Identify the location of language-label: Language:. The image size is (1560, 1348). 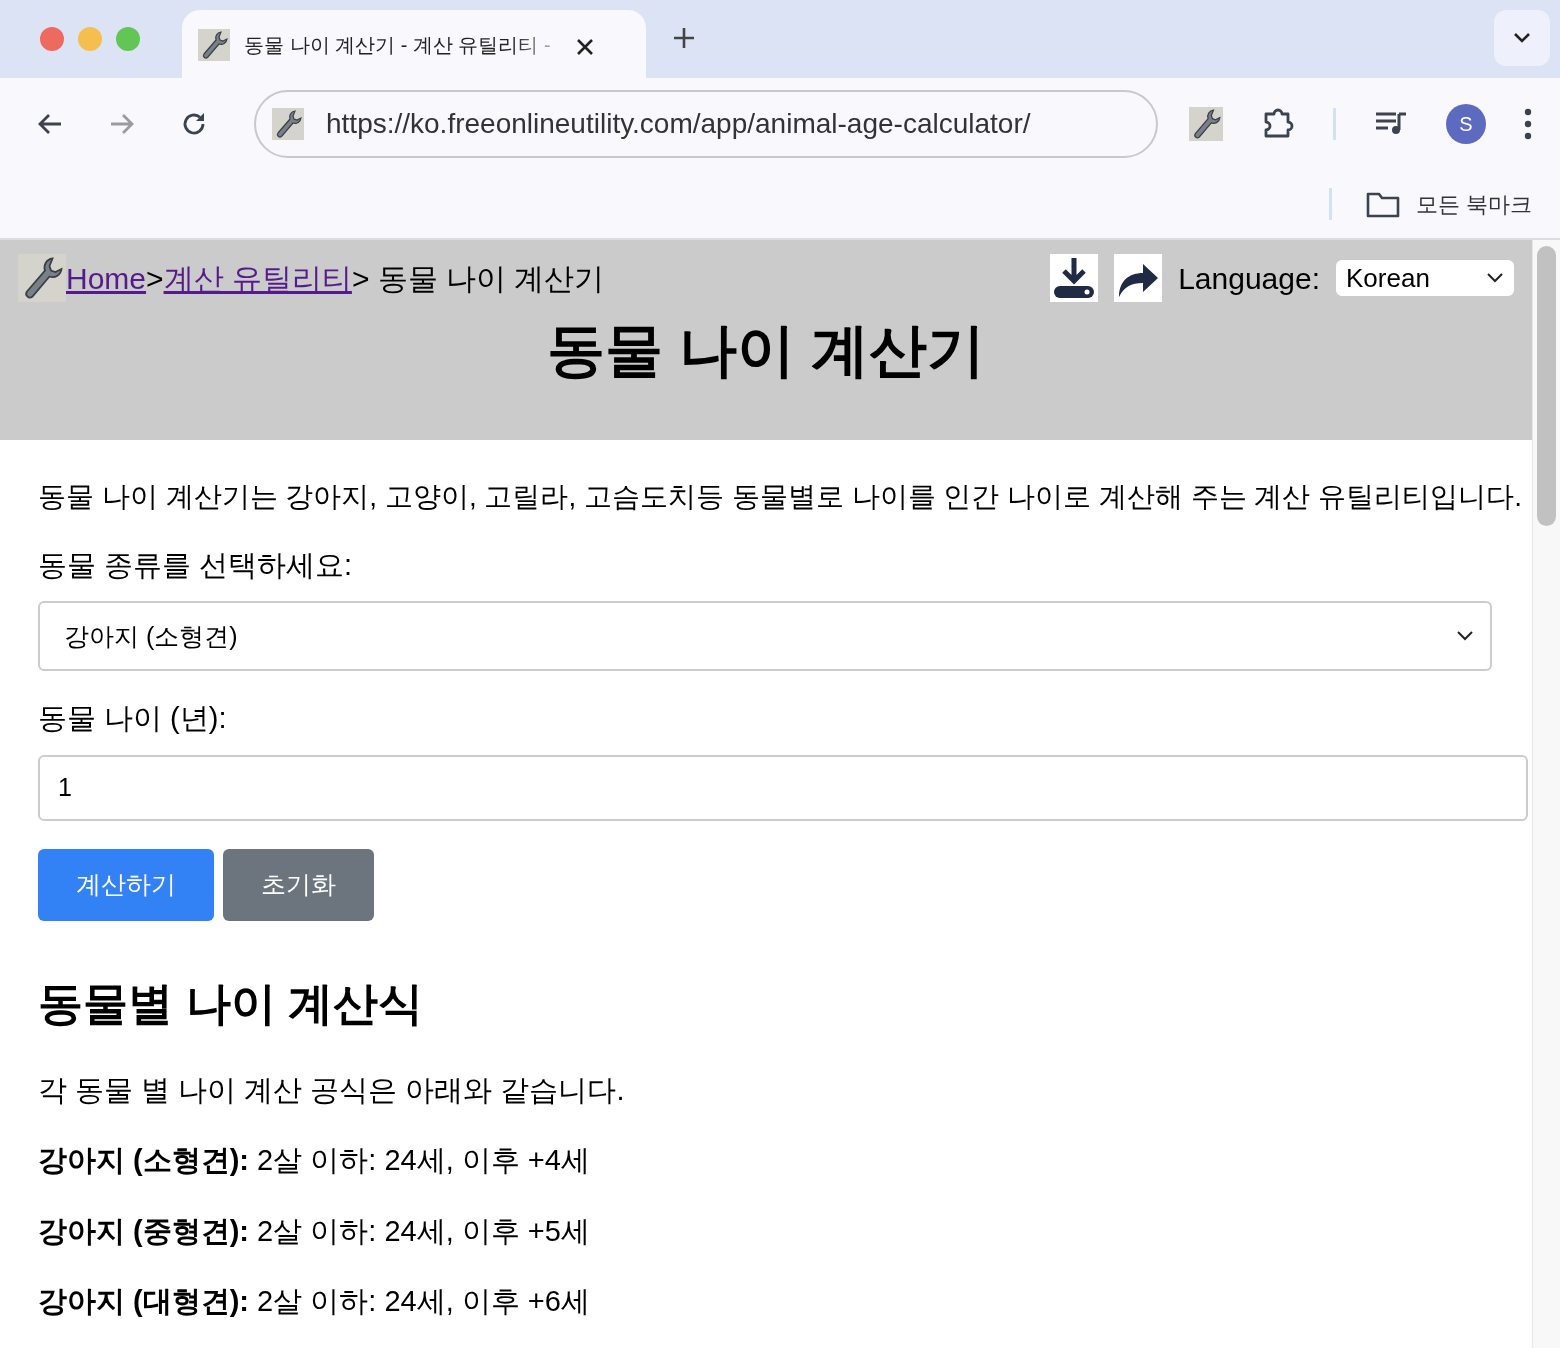
(1249, 278).